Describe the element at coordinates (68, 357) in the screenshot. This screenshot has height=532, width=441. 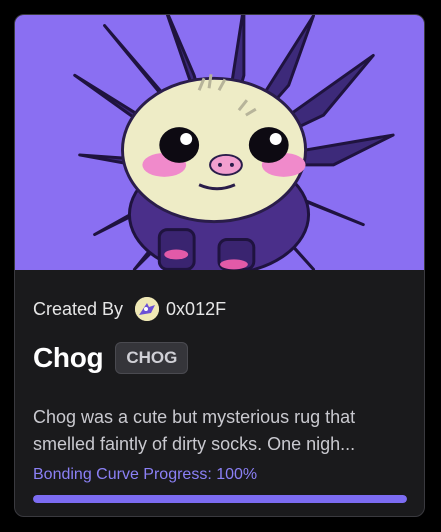
I see `token-name: Chog` at that location.